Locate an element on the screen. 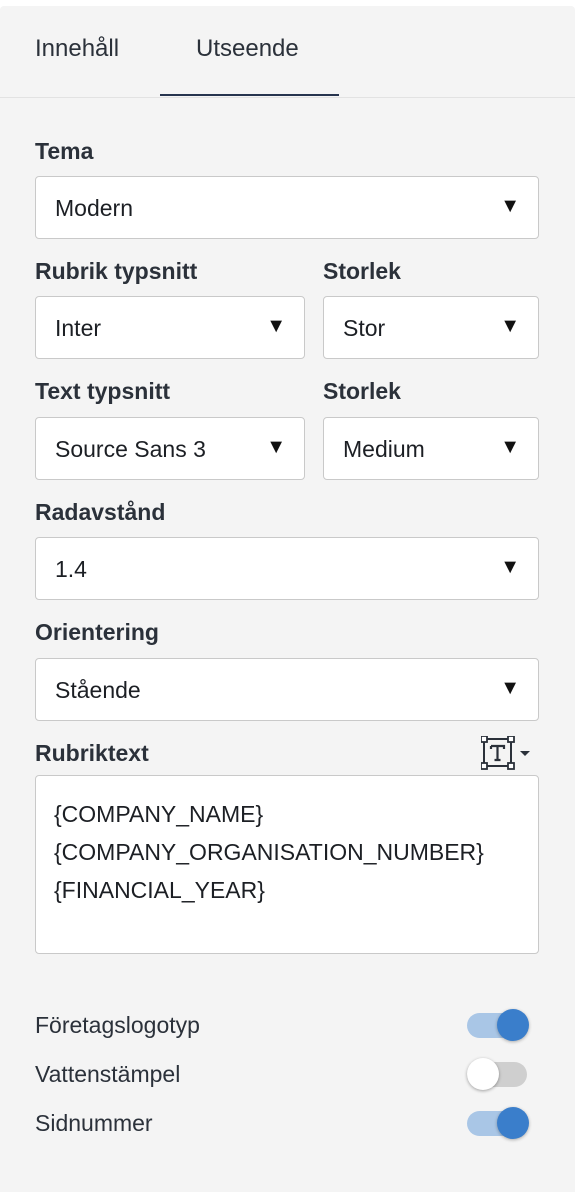  tab-bar: Innehåll Utseende is located at coordinates (287, 52).